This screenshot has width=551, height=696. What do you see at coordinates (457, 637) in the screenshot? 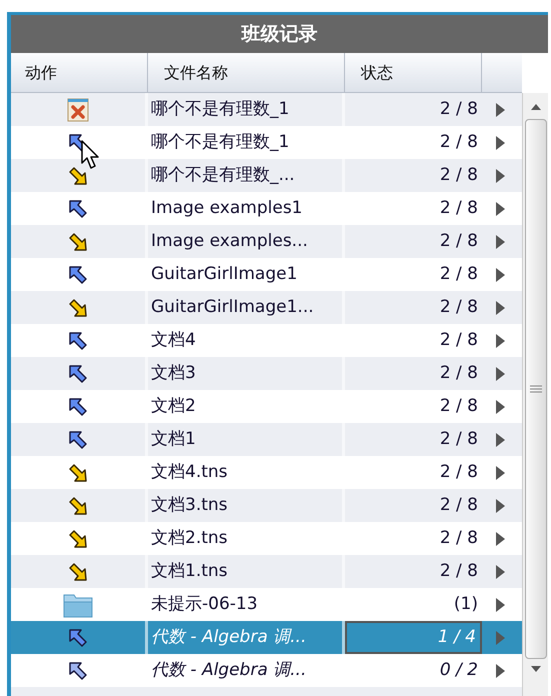
I see `status-count: 1 / 4` at bounding box center [457, 637].